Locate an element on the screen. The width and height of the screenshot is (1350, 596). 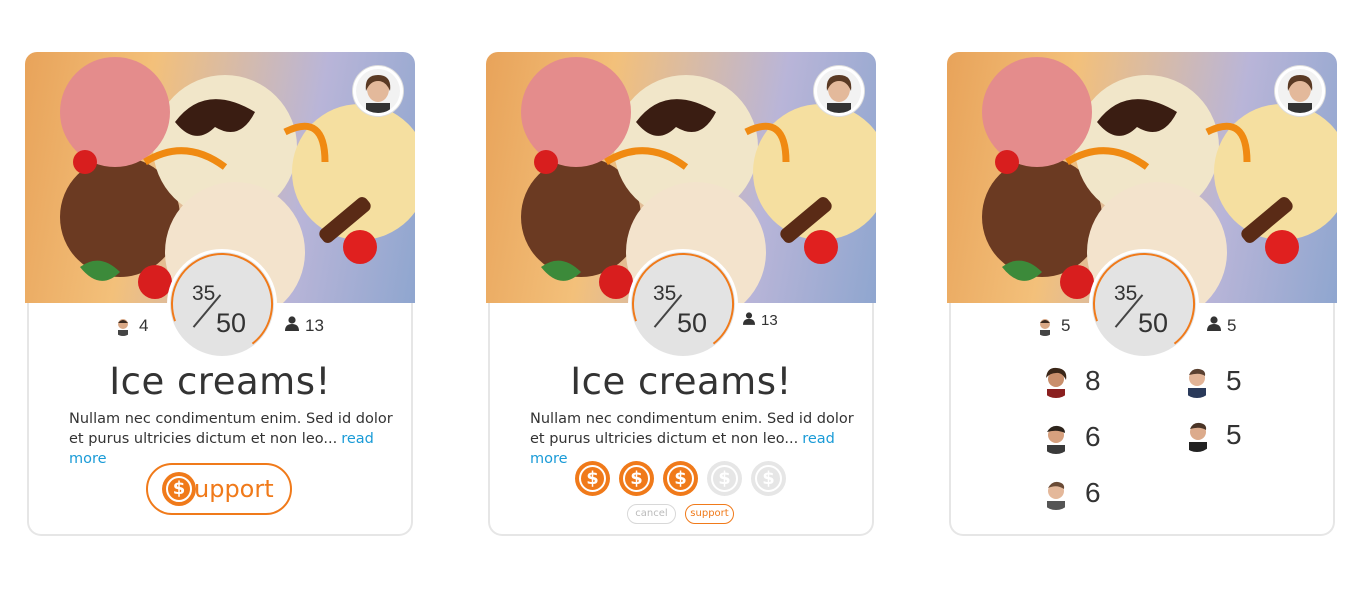
backers-count: 5 is located at coordinates (1066, 325).